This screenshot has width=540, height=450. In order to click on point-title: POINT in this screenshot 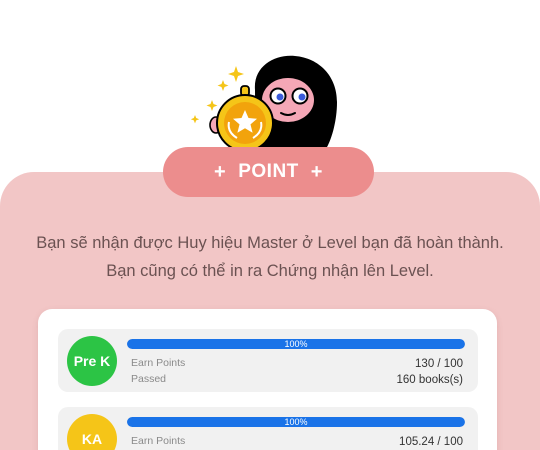, I will do `click(268, 171)`.